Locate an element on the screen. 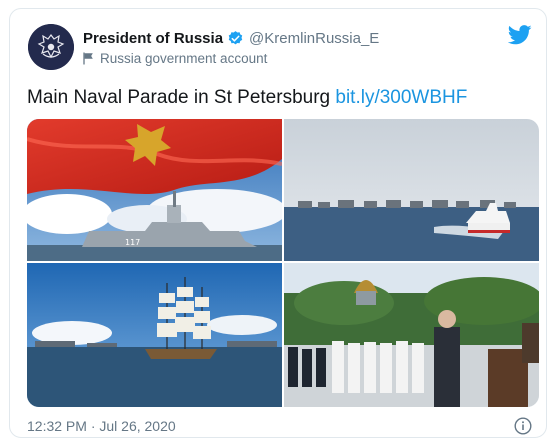  twitter-bird-icon is located at coordinates (520, 35).